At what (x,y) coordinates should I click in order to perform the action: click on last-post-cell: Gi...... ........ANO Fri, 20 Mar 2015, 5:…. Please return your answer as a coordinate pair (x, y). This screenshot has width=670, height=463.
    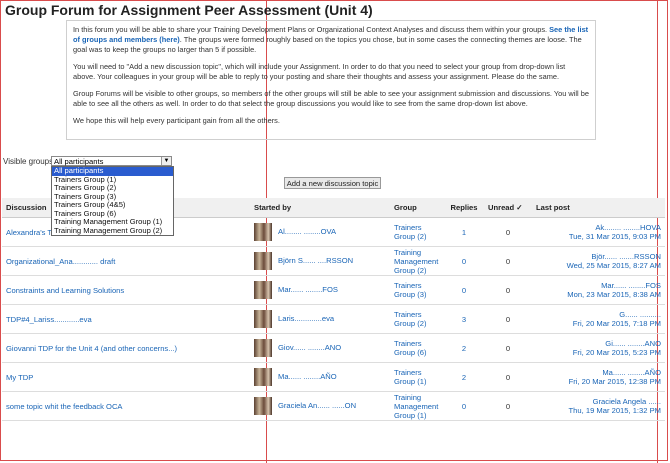
    Looking at the image, I should click on (598, 348).